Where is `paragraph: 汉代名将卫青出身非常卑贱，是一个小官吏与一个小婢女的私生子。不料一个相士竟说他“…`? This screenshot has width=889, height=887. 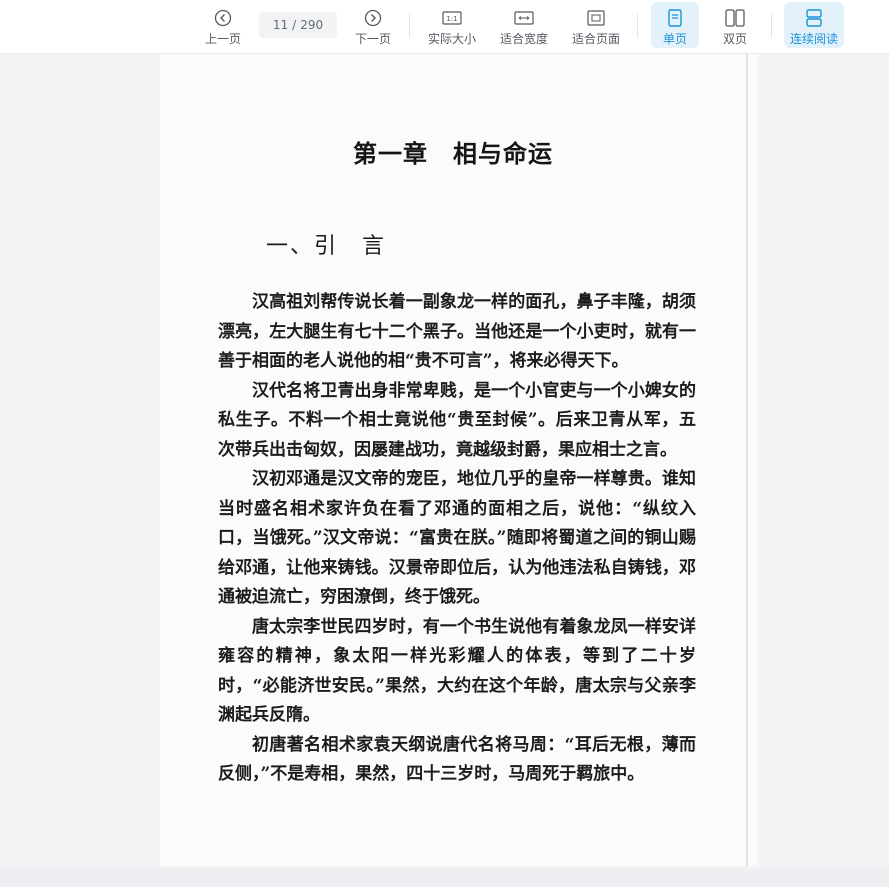 paragraph: 汉代名将卫青出身非常卑贱，是一个小官吏与一个小婢女的私生子。不料一个相士竟说他“… is located at coordinates (457, 420).